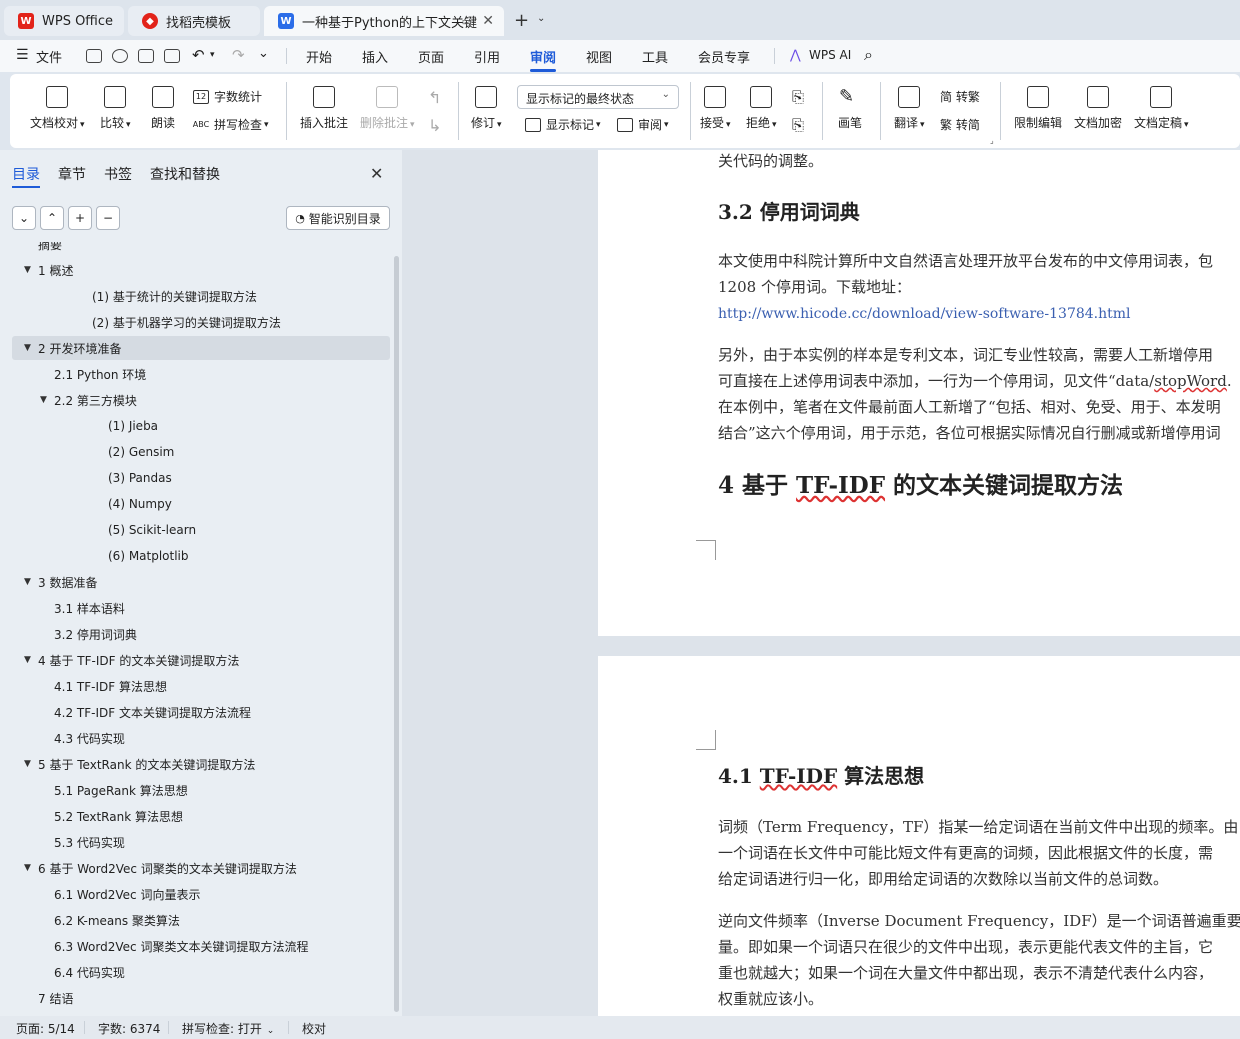 Image resolution: width=1240 pixels, height=1039 pixels. What do you see at coordinates (57, 108) in the screenshot?
I see `proofread-button: 文档校对 ▾` at bounding box center [57, 108].